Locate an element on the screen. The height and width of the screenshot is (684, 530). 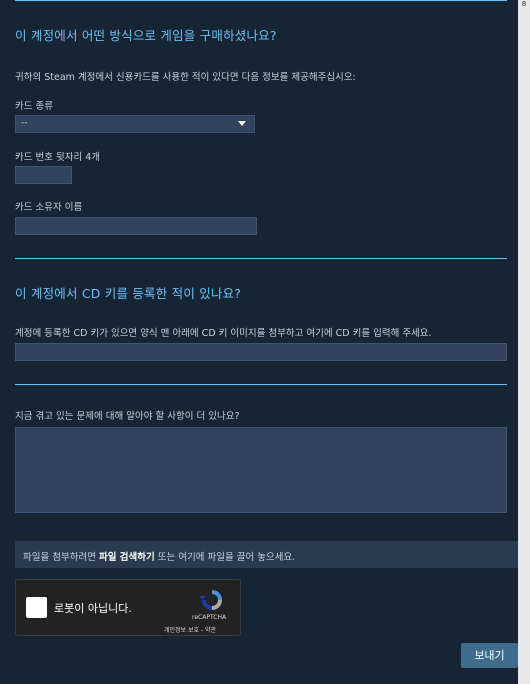
recaptcha-widget: 로봇이 아닙니다. reCAPTCHA 개인정보 보호 - 약관 is located at coordinates (128, 607).